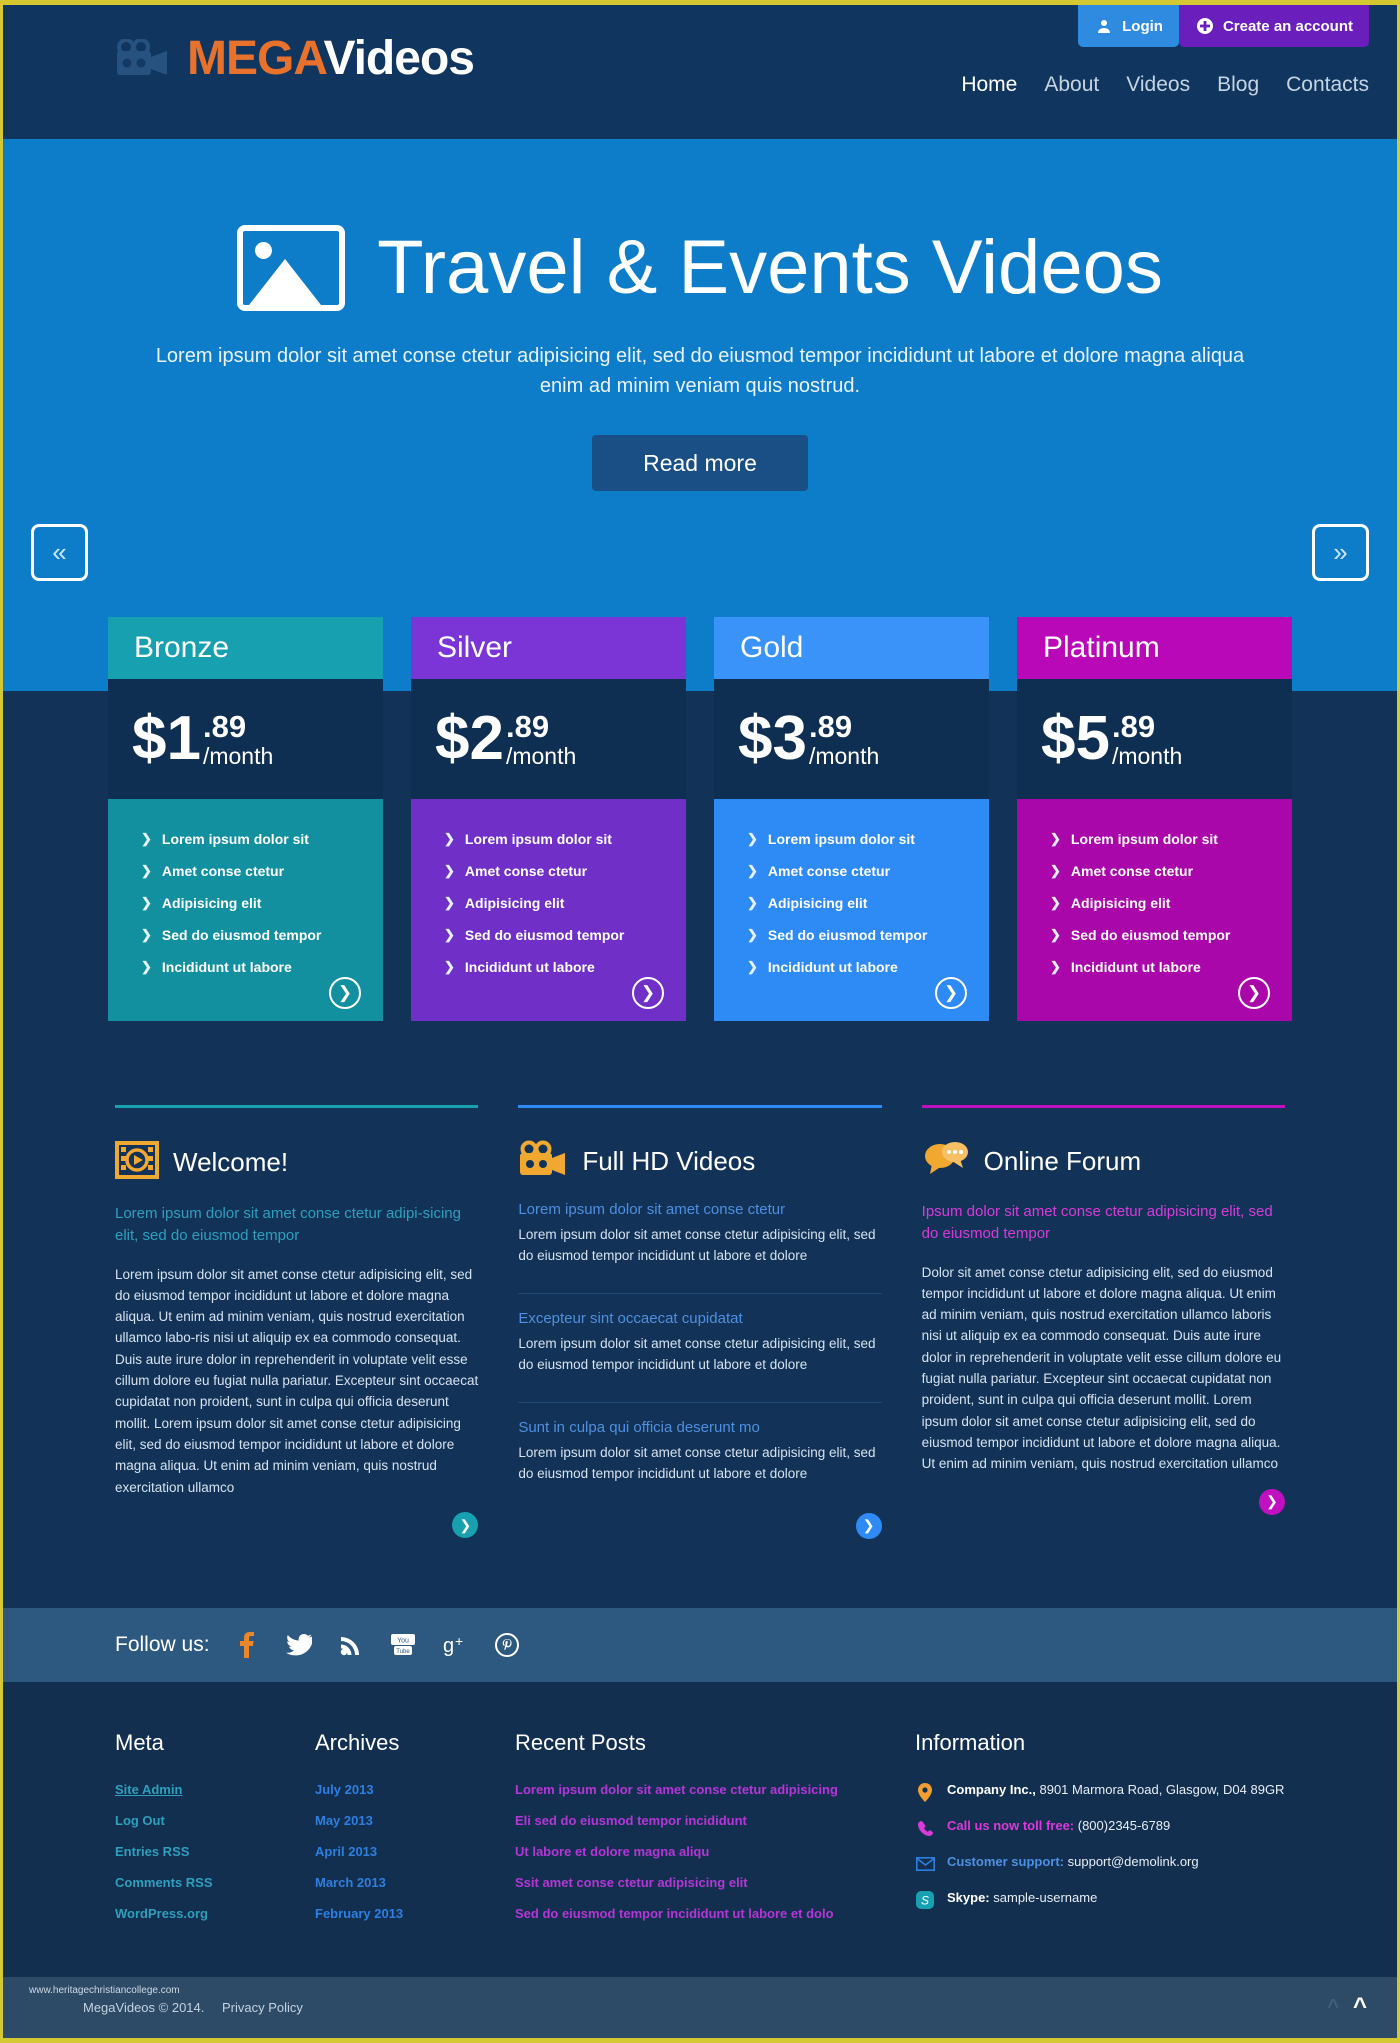  Describe the element at coordinates (215, 1789) in the screenshot. I see `footer-link-site-admin: Site Admin` at that location.